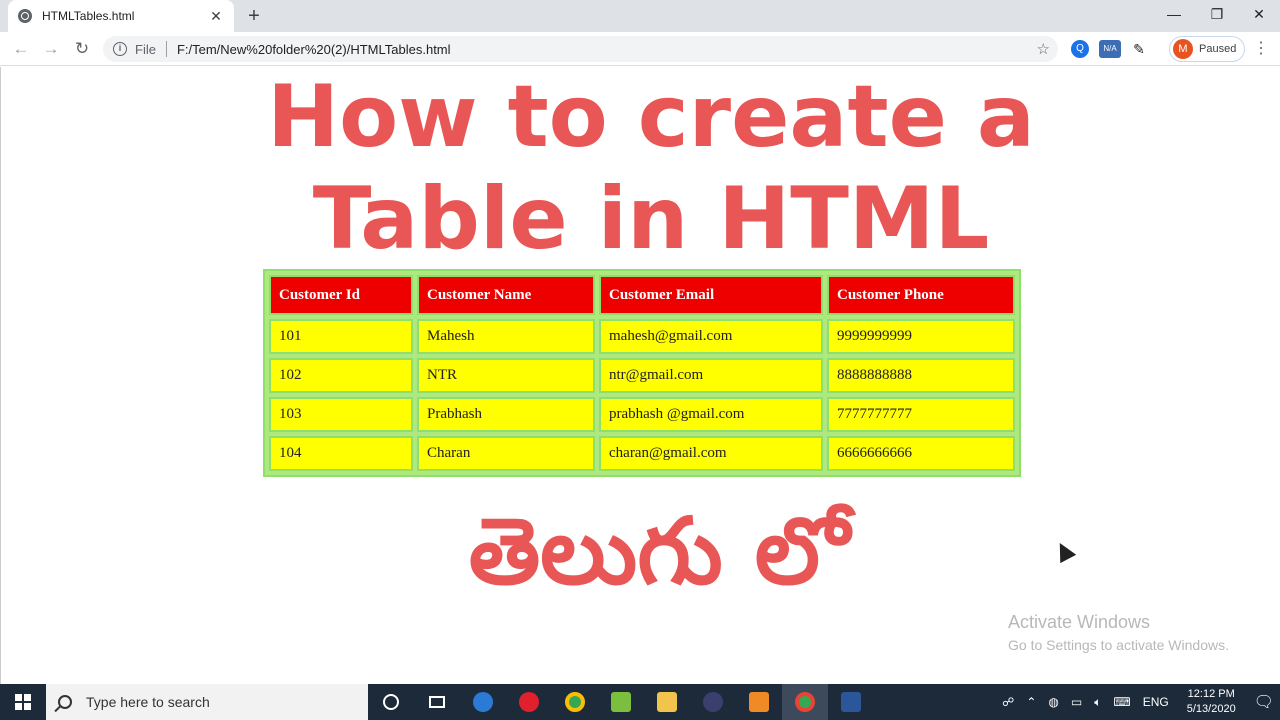 This screenshot has height=720, width=1280. I want to click on header-customer-email: Customer Email, so click(711, 295).